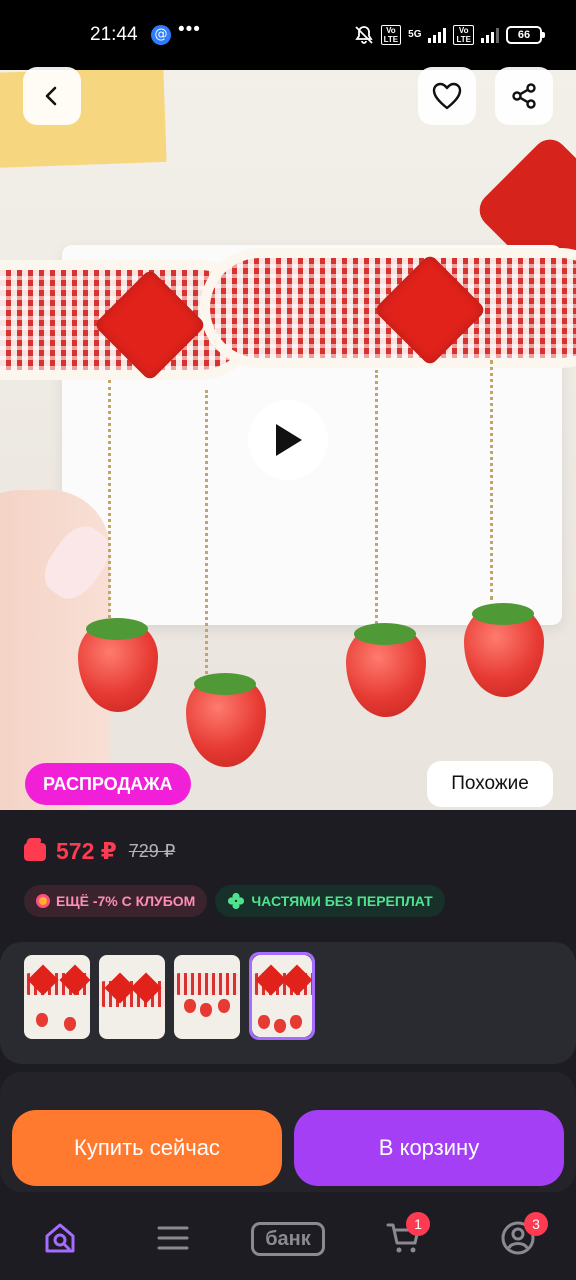  I want to click on sale-badge: РАСПРОДАЖА, so click(108, 784).